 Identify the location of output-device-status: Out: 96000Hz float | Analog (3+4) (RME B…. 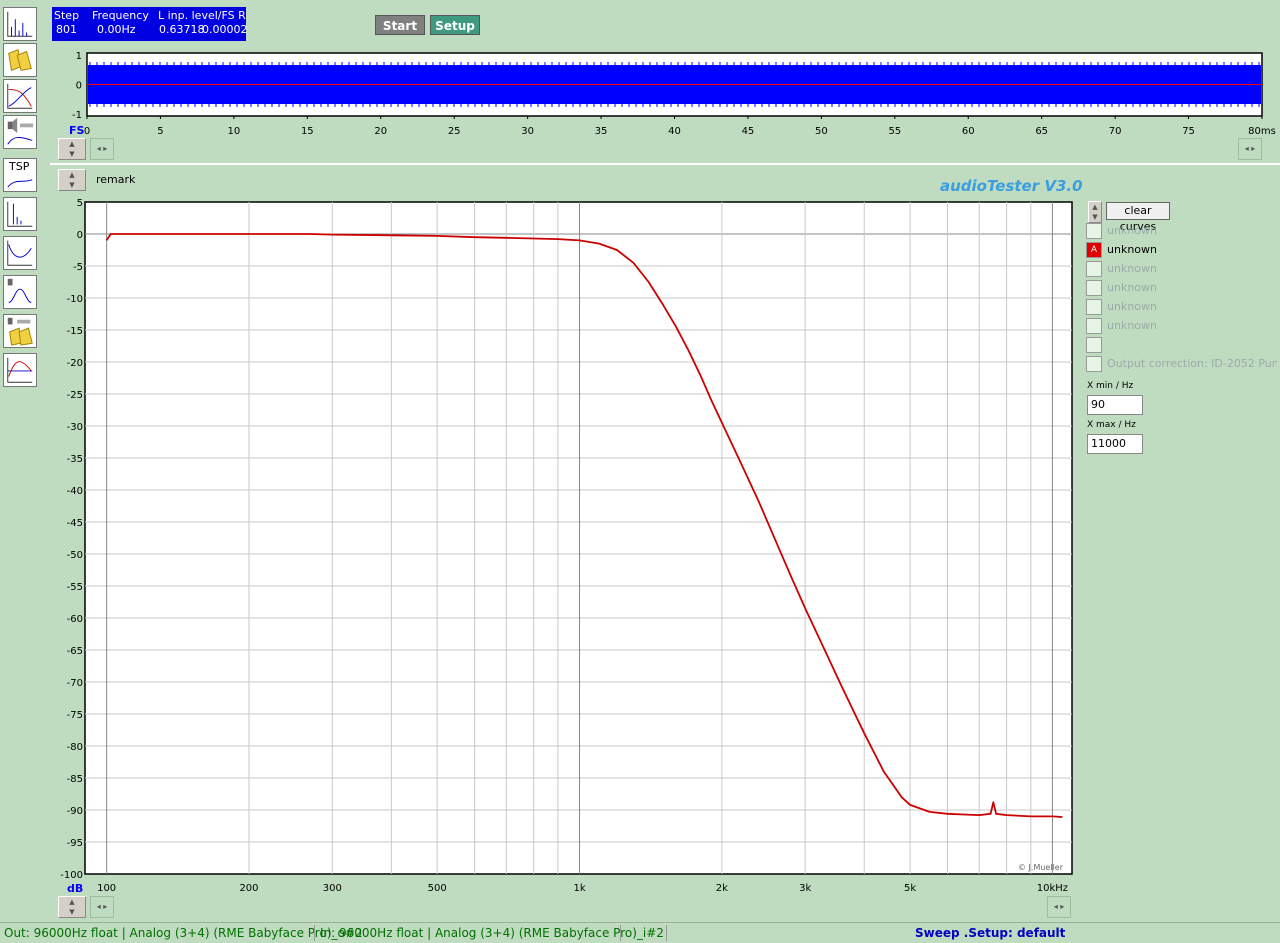
(183, 933).